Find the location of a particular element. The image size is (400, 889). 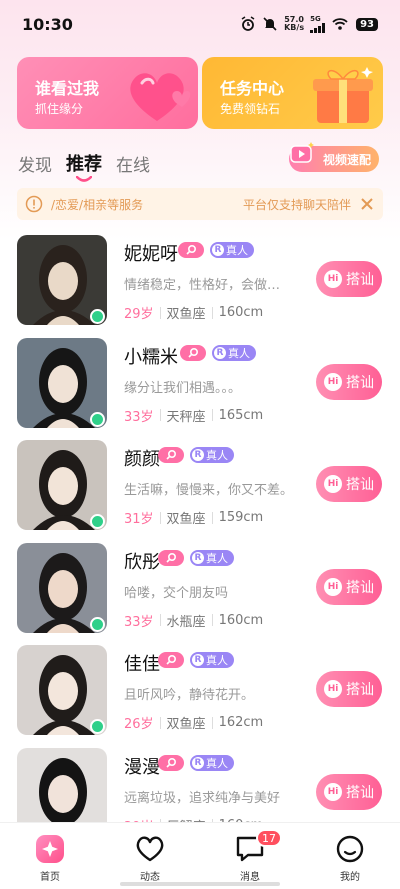

user-card: 佳佳 R 真人 且听风吟，静待花开。 26岁 双鱼座 162cm Hi 搭讪 is located at coordinates (200, 693).